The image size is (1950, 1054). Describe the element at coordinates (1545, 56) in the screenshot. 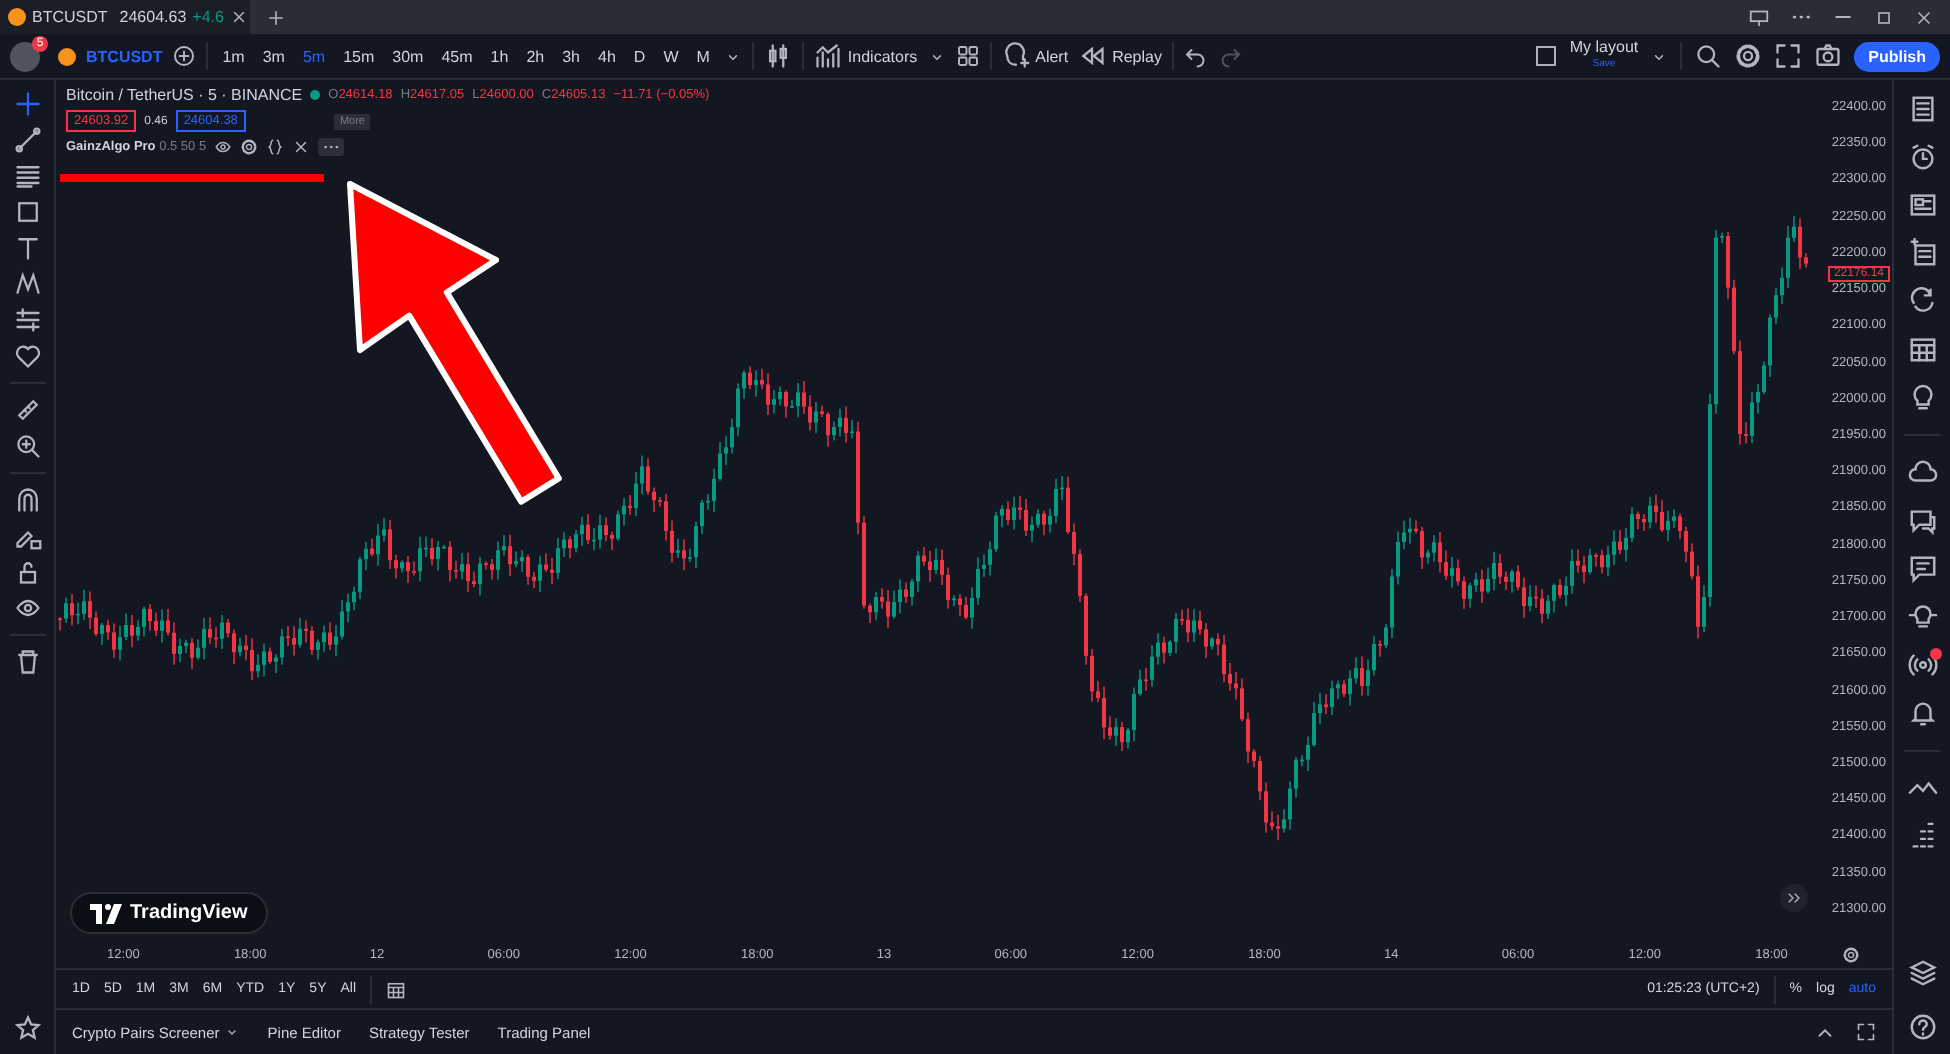

I see `layout-icon` at that location.